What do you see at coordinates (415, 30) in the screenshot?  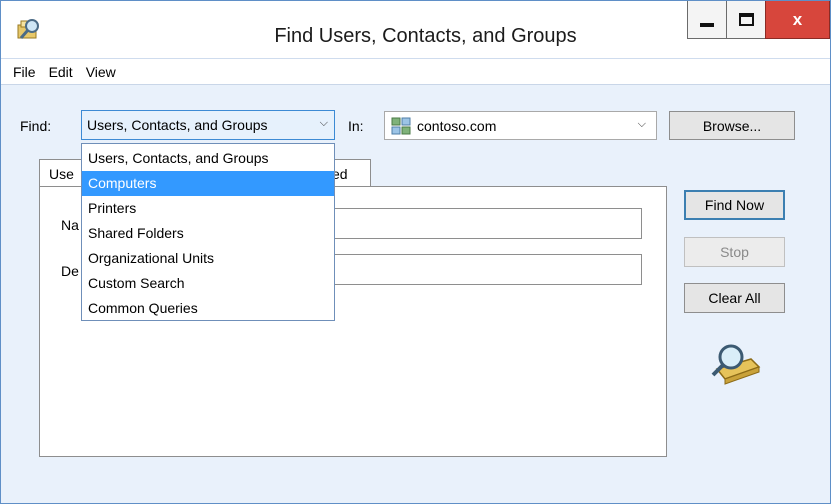 I see `title-bar: Find Users, Contacts, and Groups x` at bounding box center [415, 30].